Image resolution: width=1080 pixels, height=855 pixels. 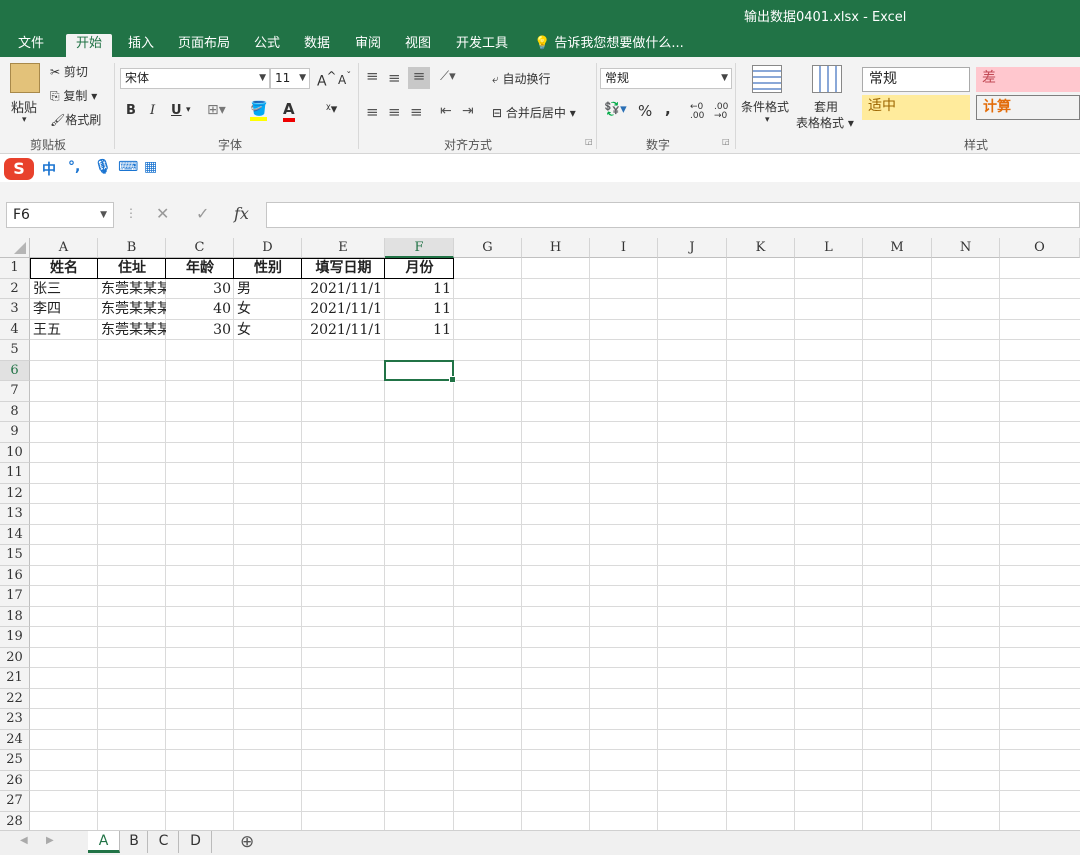 I want to click on insert-function-icon: fx, so click(x=241, y=213).